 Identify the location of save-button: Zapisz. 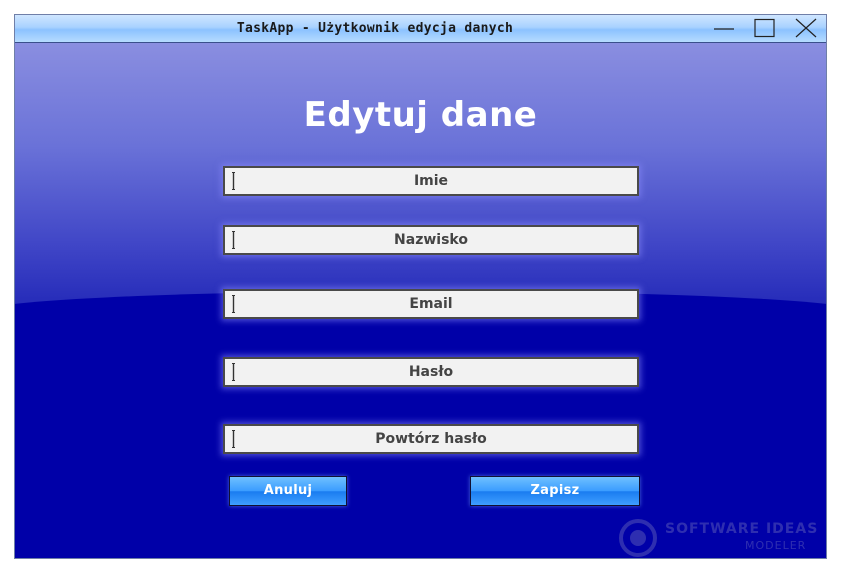
(555, 491).